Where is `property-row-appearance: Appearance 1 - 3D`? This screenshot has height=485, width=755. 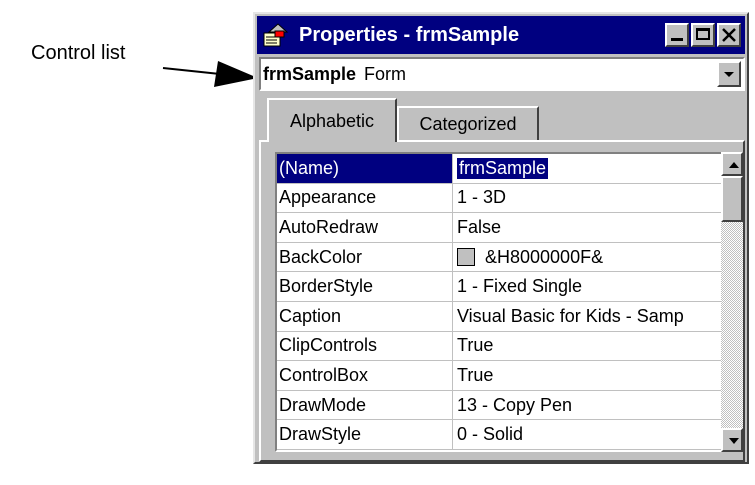
property-row-appearance: Appearance 1 - 3D is located at coordinates (499, 198).